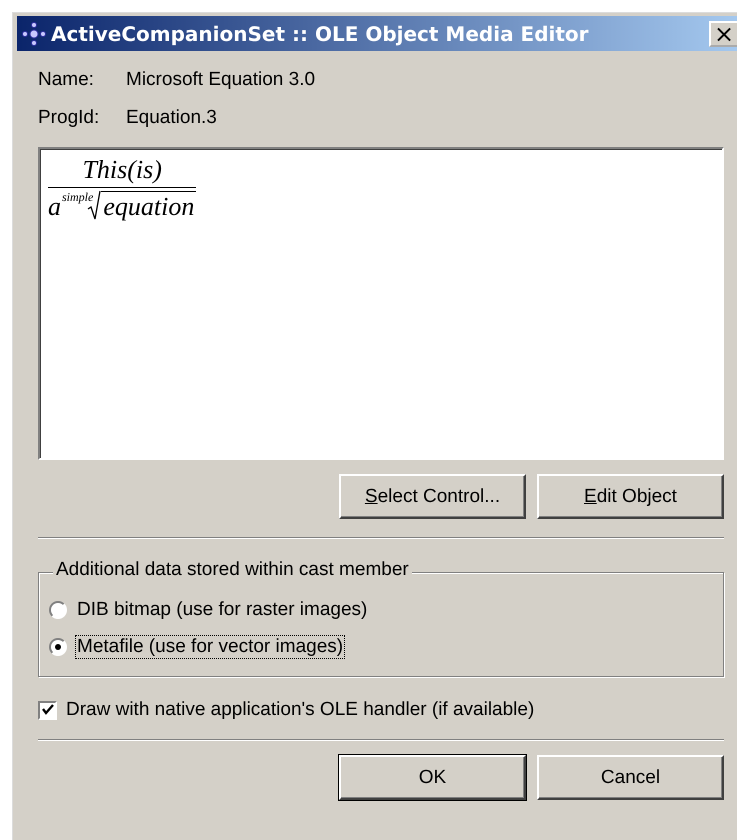 The image size is (737, 840). What do you see at coordinates (222, 610) in the screenshot?
I see `radio-label: DIB bitmap (use for raster images)` at bounding box center [222, 610].